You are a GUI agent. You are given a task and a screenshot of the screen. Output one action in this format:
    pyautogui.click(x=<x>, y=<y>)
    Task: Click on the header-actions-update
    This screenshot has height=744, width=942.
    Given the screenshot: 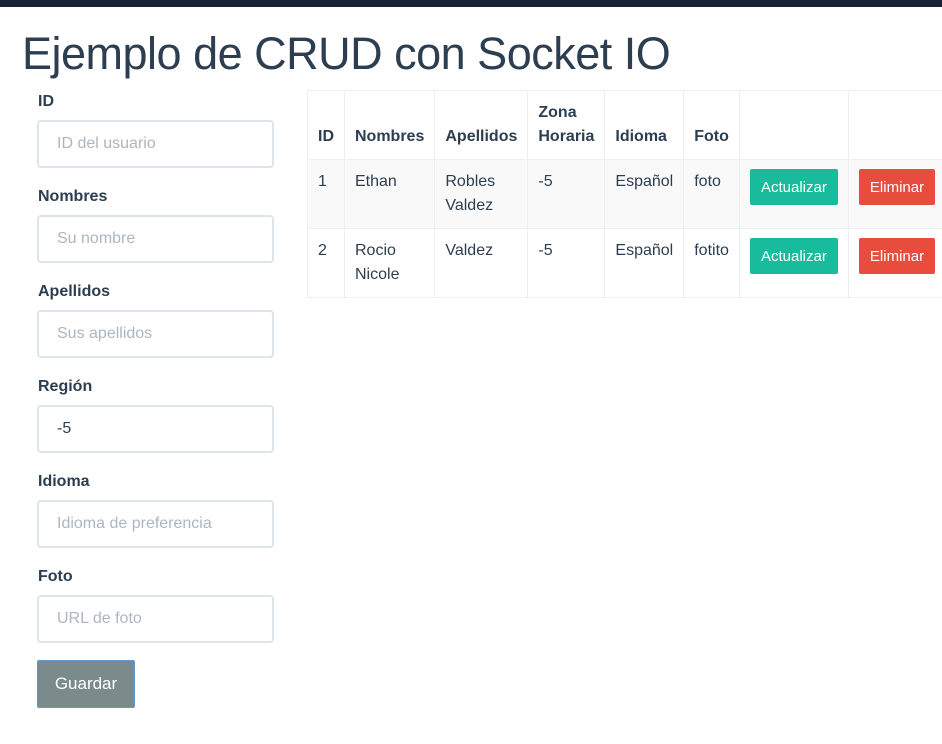 What is the action you would take?
    pyautogui.click(x=793, y=125)
    